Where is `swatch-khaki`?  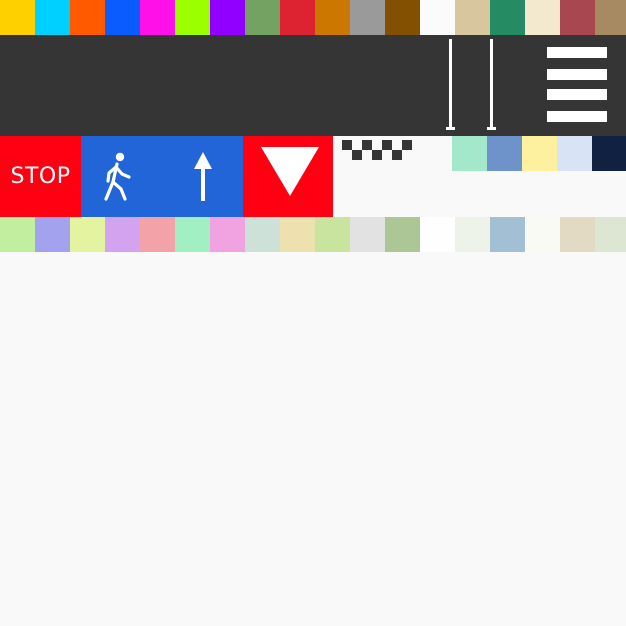 swatch-khaki is located at coordinates (577, 234).